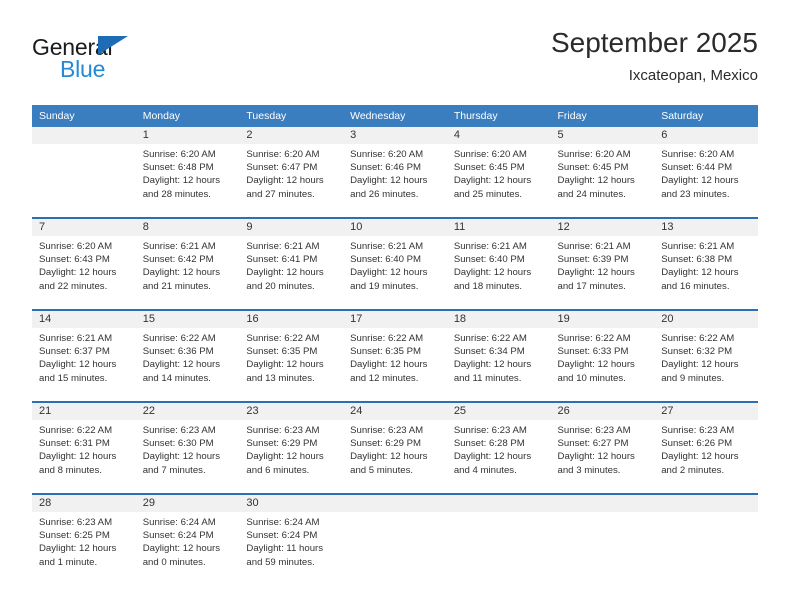 This screenshot has height=612, width=792. Describe the element at coordinates (280, 194) in the screenshot. I see `daylight-duration-line2: and 27 minutes.` at that location.